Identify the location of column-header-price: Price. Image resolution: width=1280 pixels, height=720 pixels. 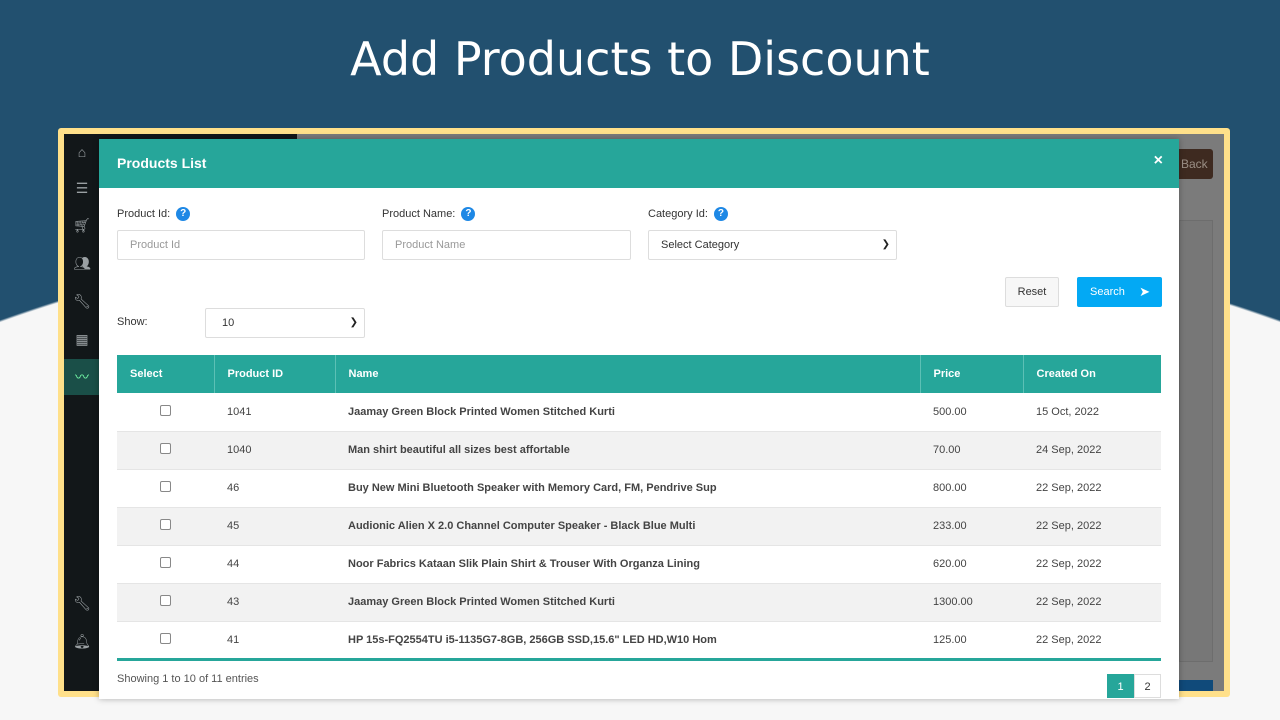
(972, 374).